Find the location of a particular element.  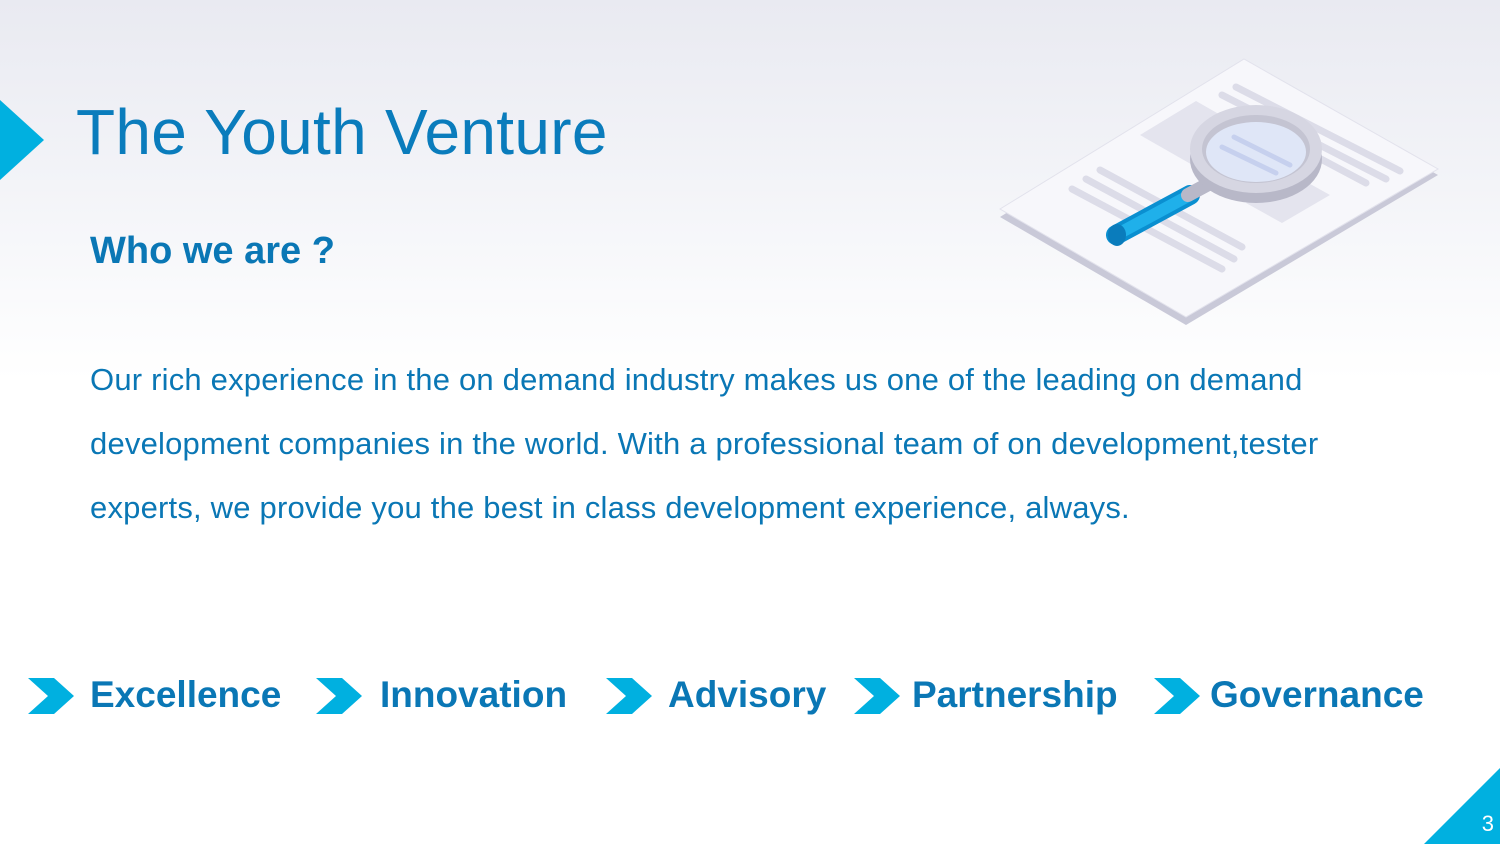

document-magnifier-illustration is located at coordinates (1219, 191).